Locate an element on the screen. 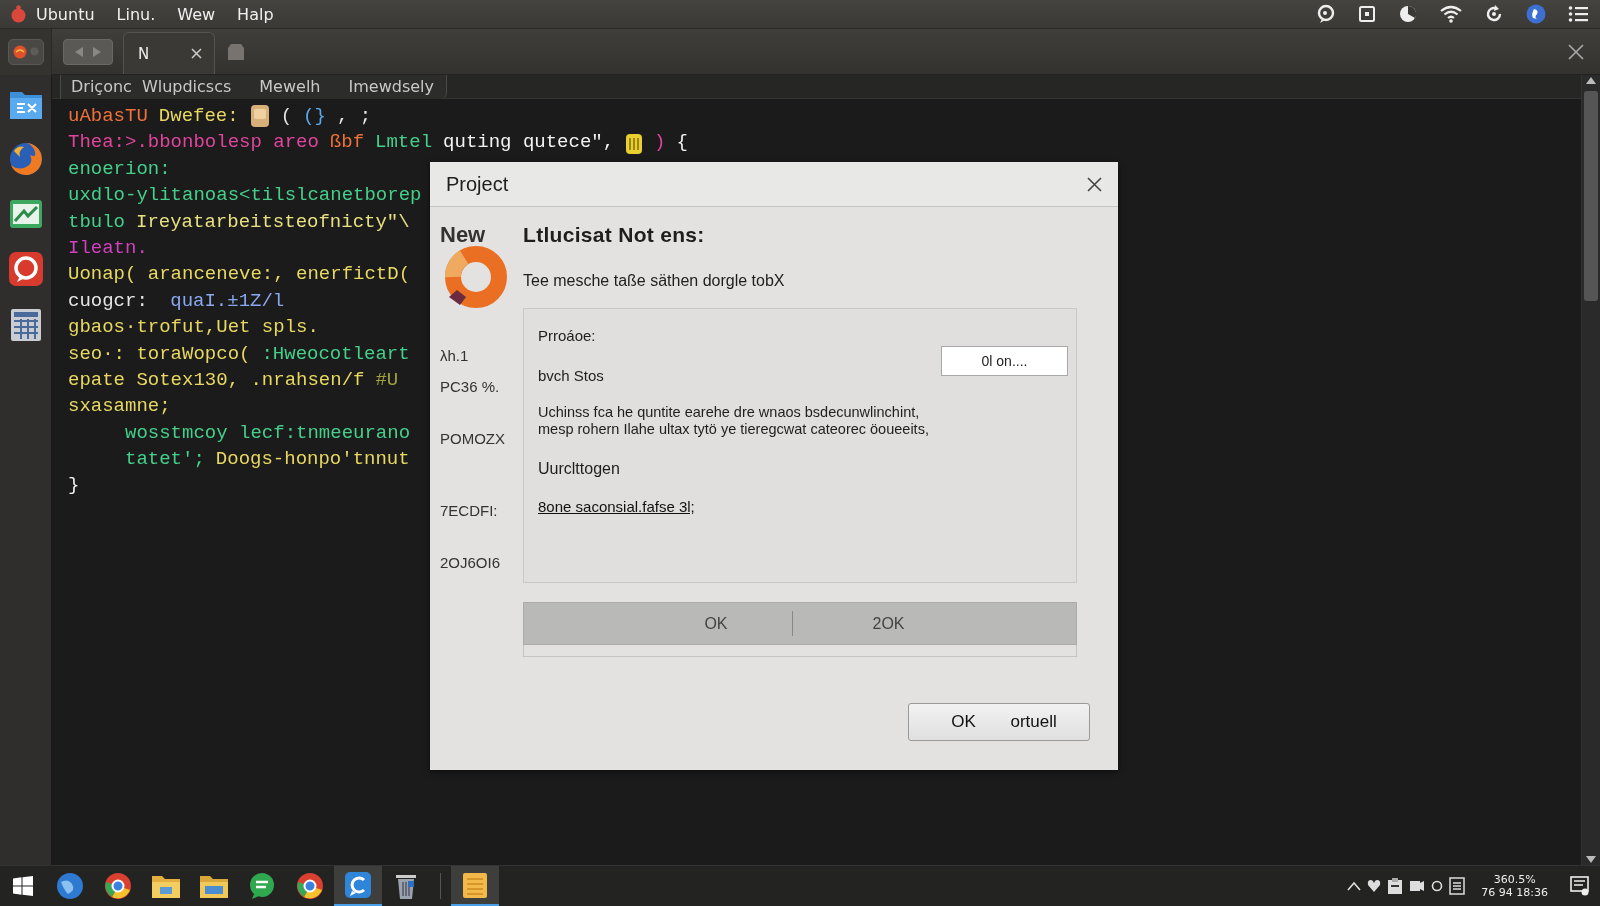 This screenshot has height=906, width=1600. menu-icon is located at coordinates (1578, 14).